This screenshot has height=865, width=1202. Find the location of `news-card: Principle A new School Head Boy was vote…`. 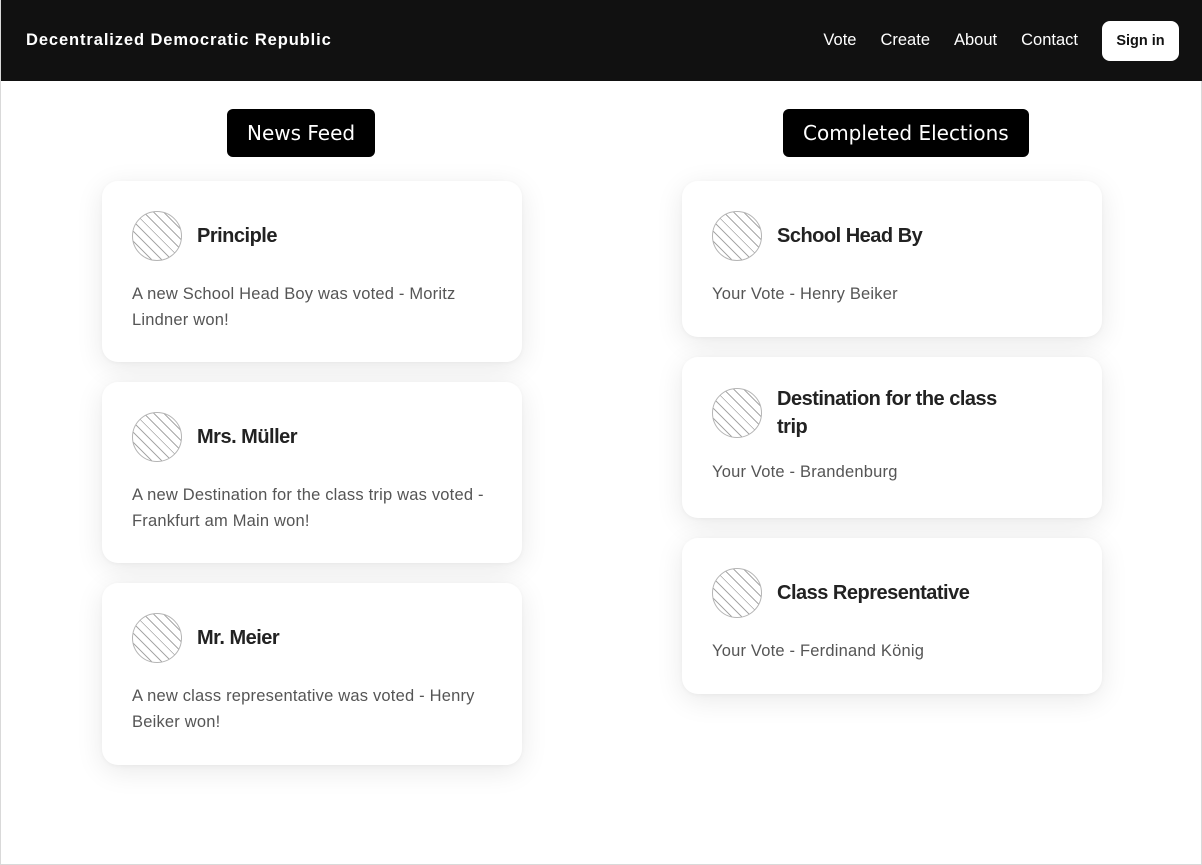

news-card: Principle A new School Head Boy was vote… is located at coordinates (312, 271).